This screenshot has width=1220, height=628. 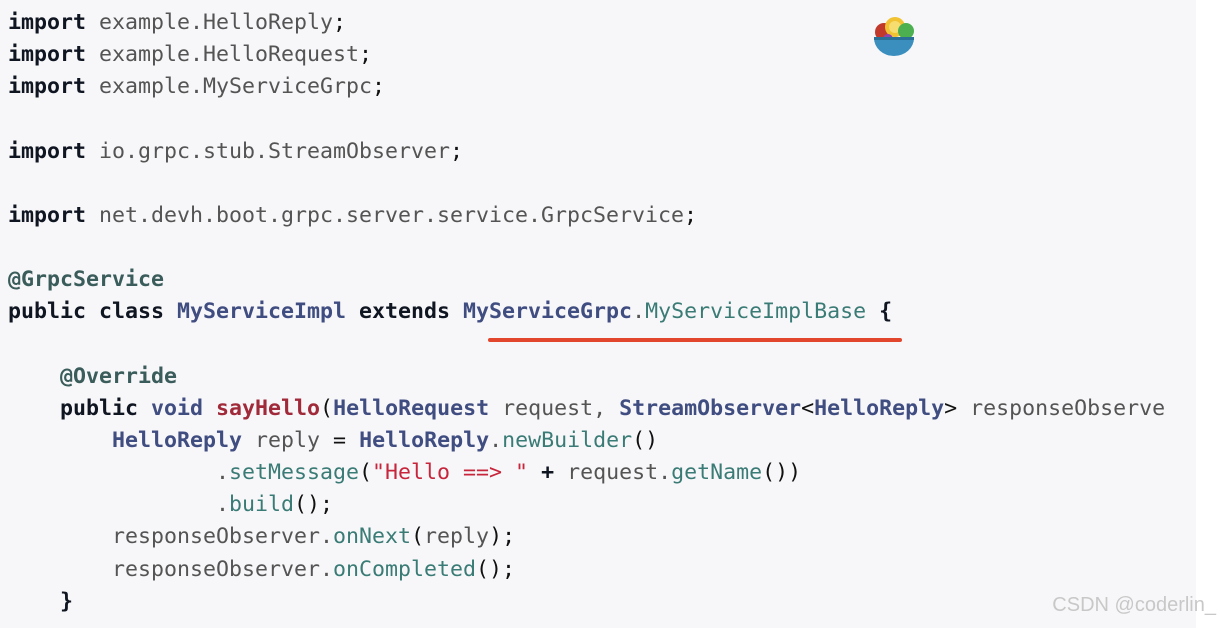 I want to click on code-token: MyServiceImpl, so click(x=262, y=312).